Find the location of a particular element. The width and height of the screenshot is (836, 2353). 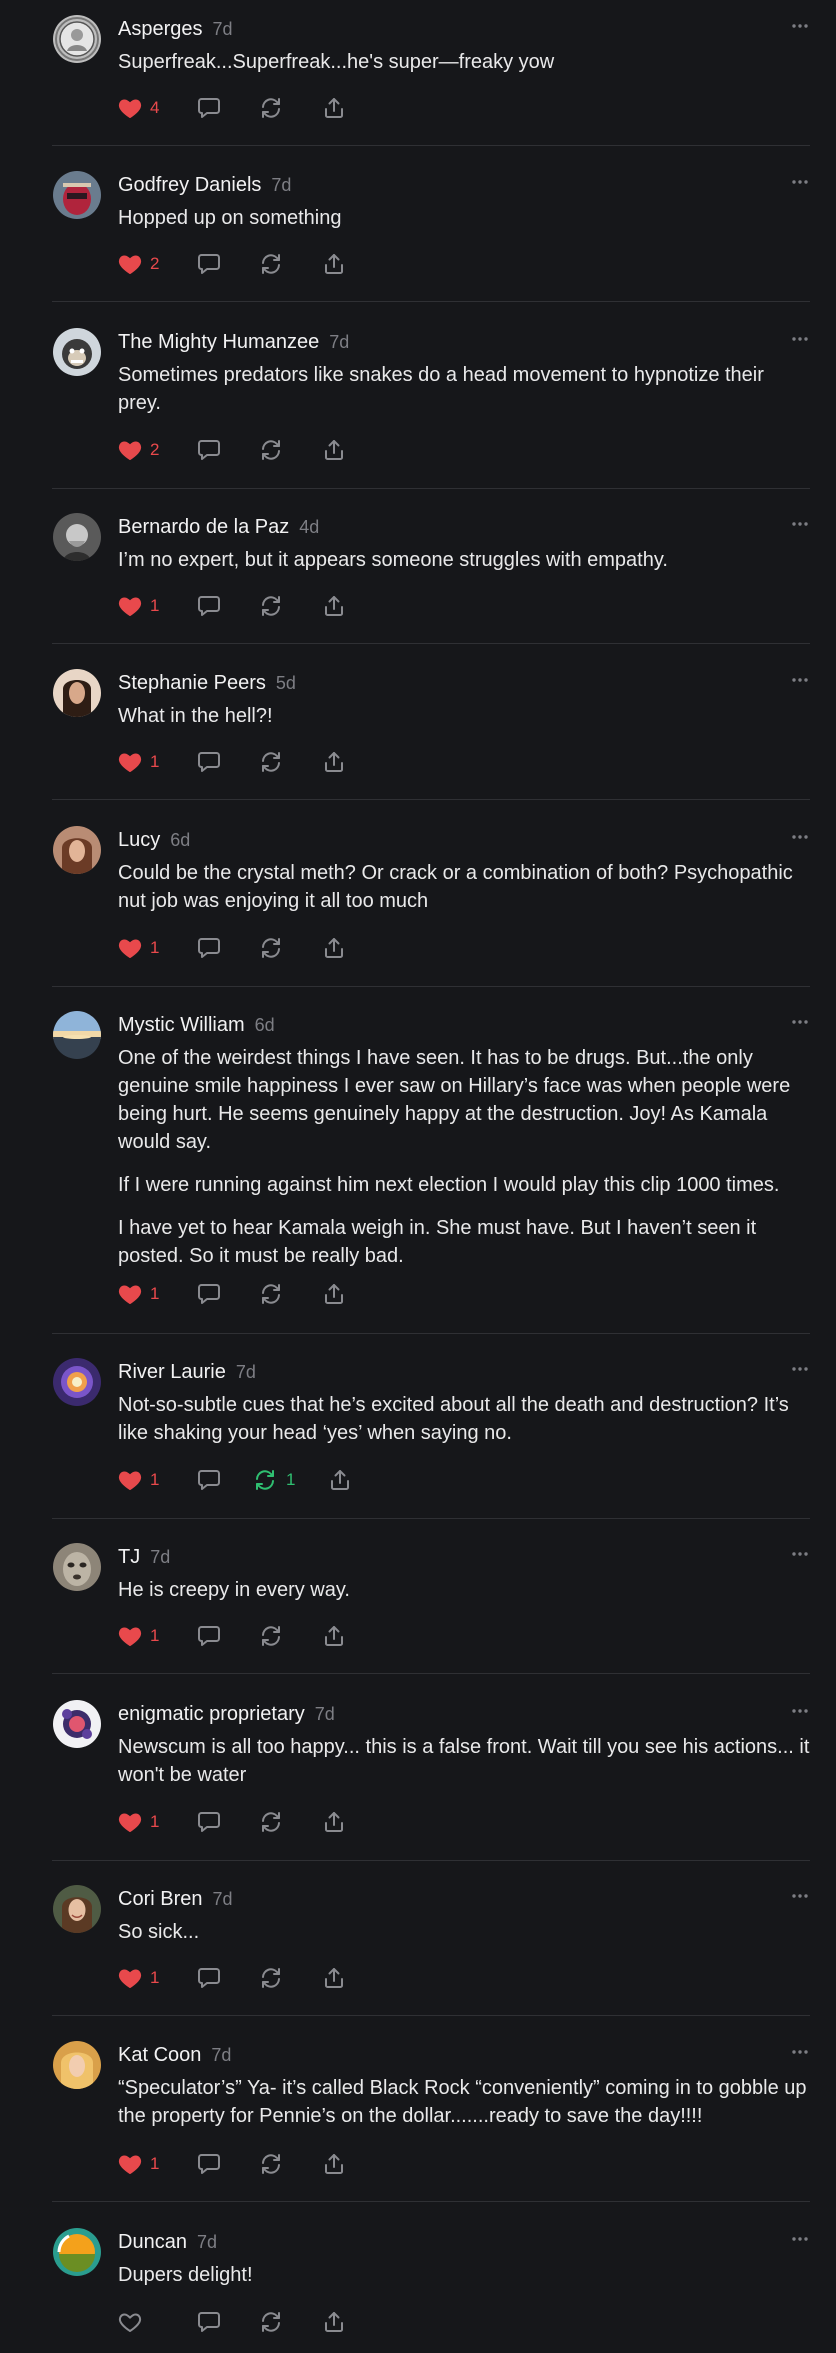

author-name: Duncan is located at coordinates (152, 2242).